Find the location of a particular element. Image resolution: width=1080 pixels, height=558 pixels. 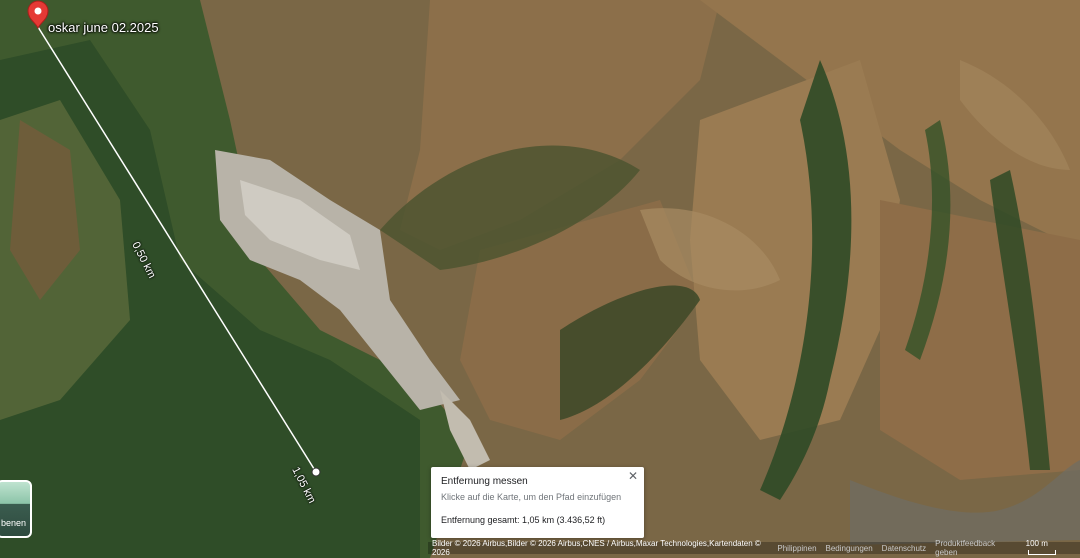

privacy-link: Datenschutz is located at coordinates (904, 548).